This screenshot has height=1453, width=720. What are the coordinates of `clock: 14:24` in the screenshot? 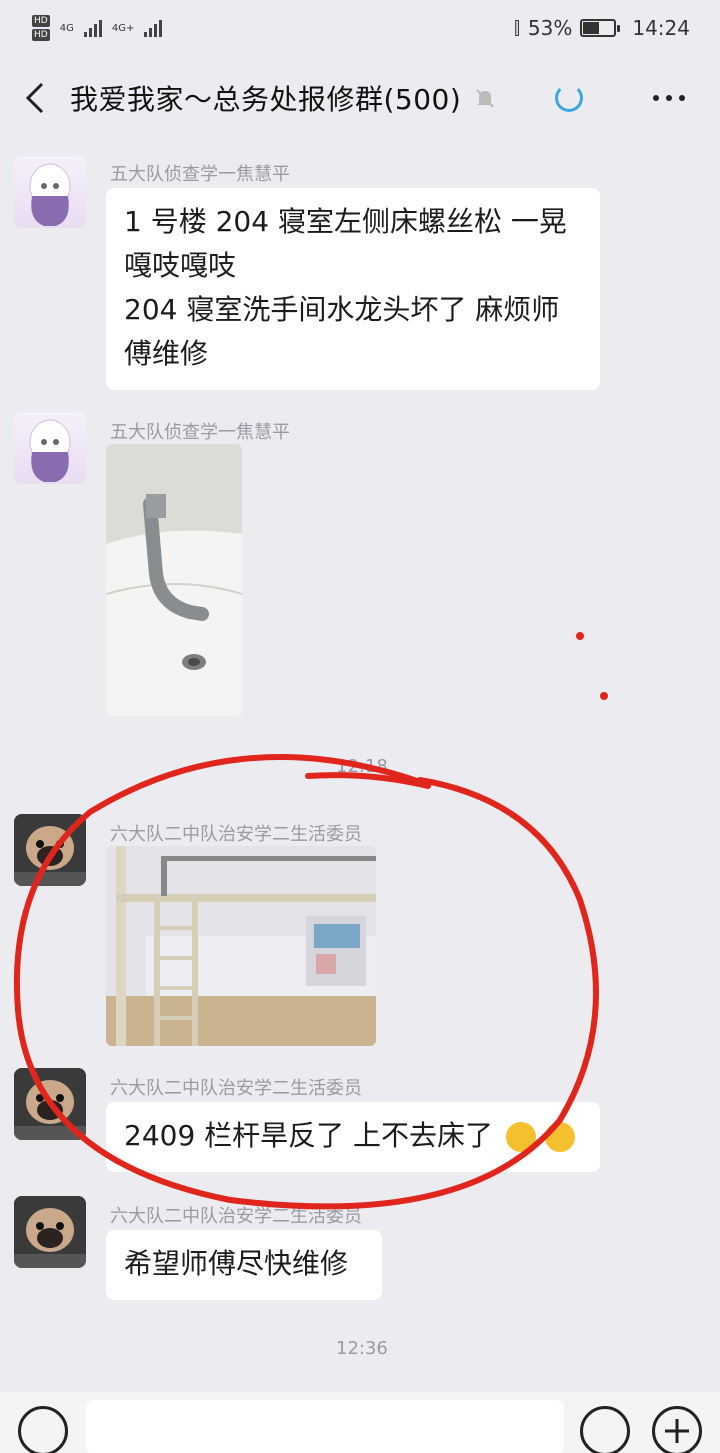 It's located at (661, 28).